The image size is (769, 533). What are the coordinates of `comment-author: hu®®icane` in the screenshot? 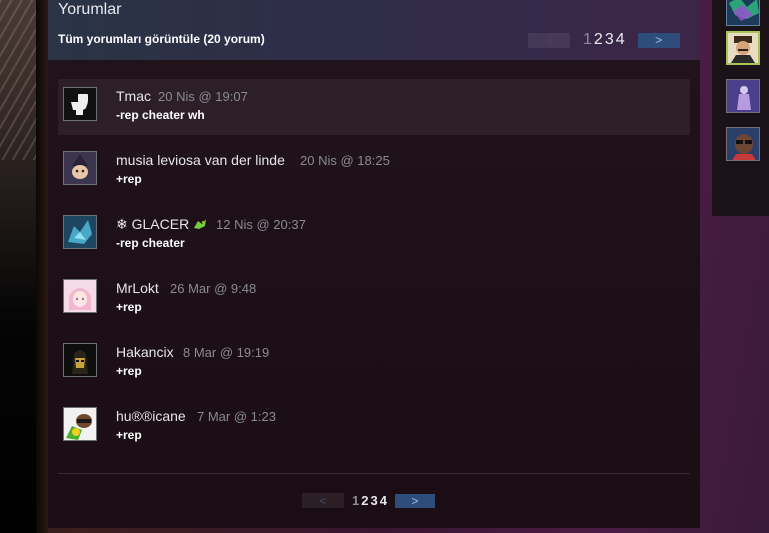 It's located at (151, 416).